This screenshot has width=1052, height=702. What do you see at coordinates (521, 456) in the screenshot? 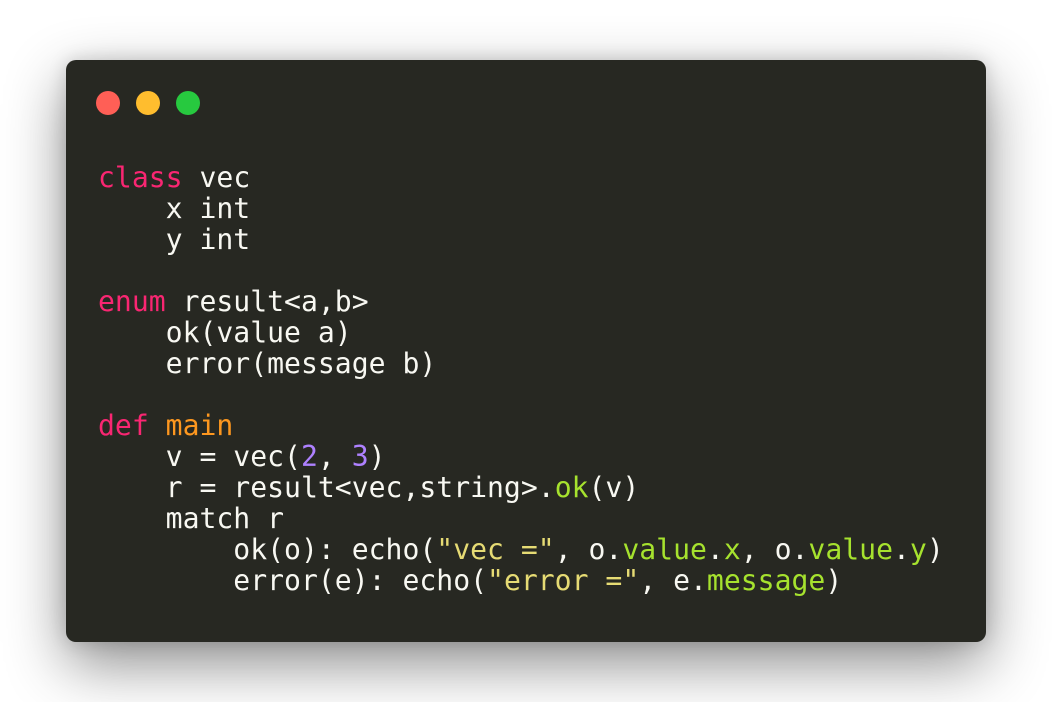
I see `code-line: v = vec(2, 3)` at bounding box center [521, 456].